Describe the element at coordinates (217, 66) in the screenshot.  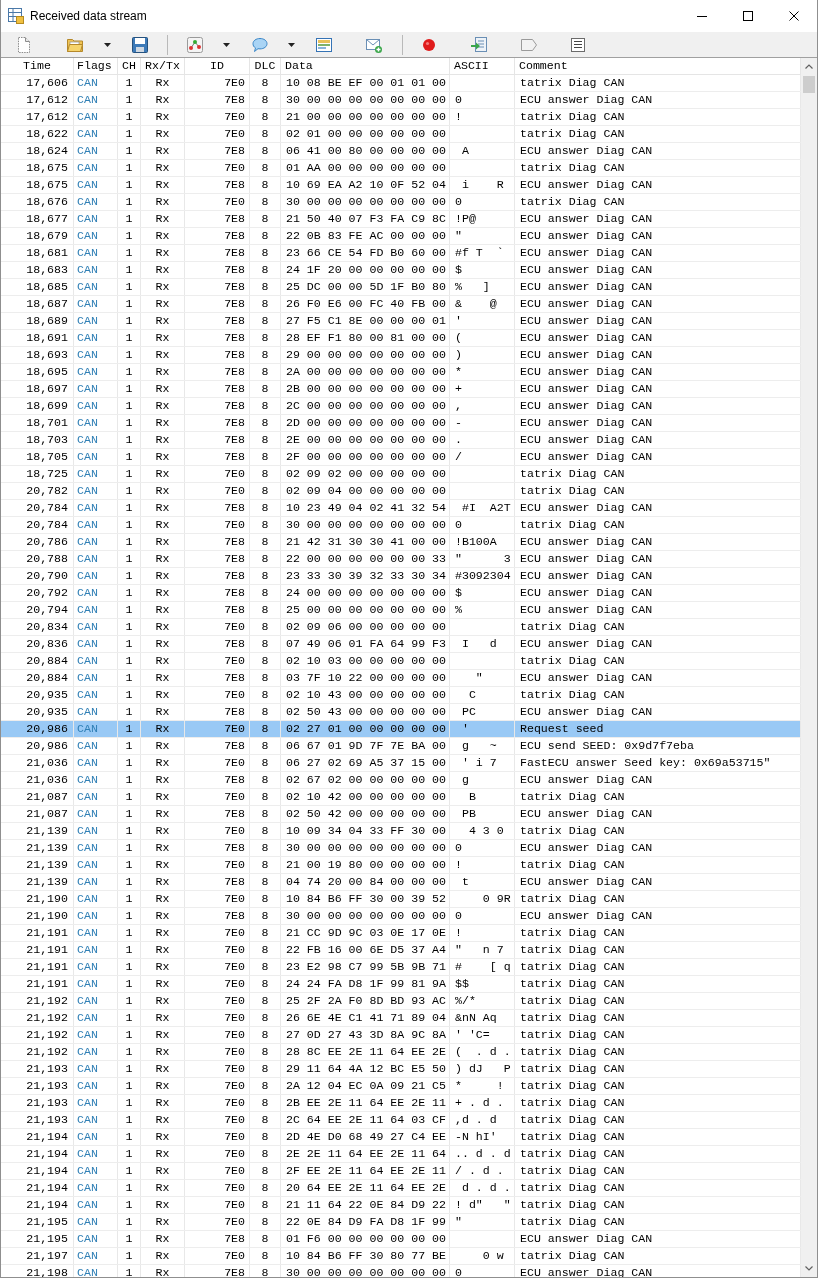
I see `column-header: ID` at that location.